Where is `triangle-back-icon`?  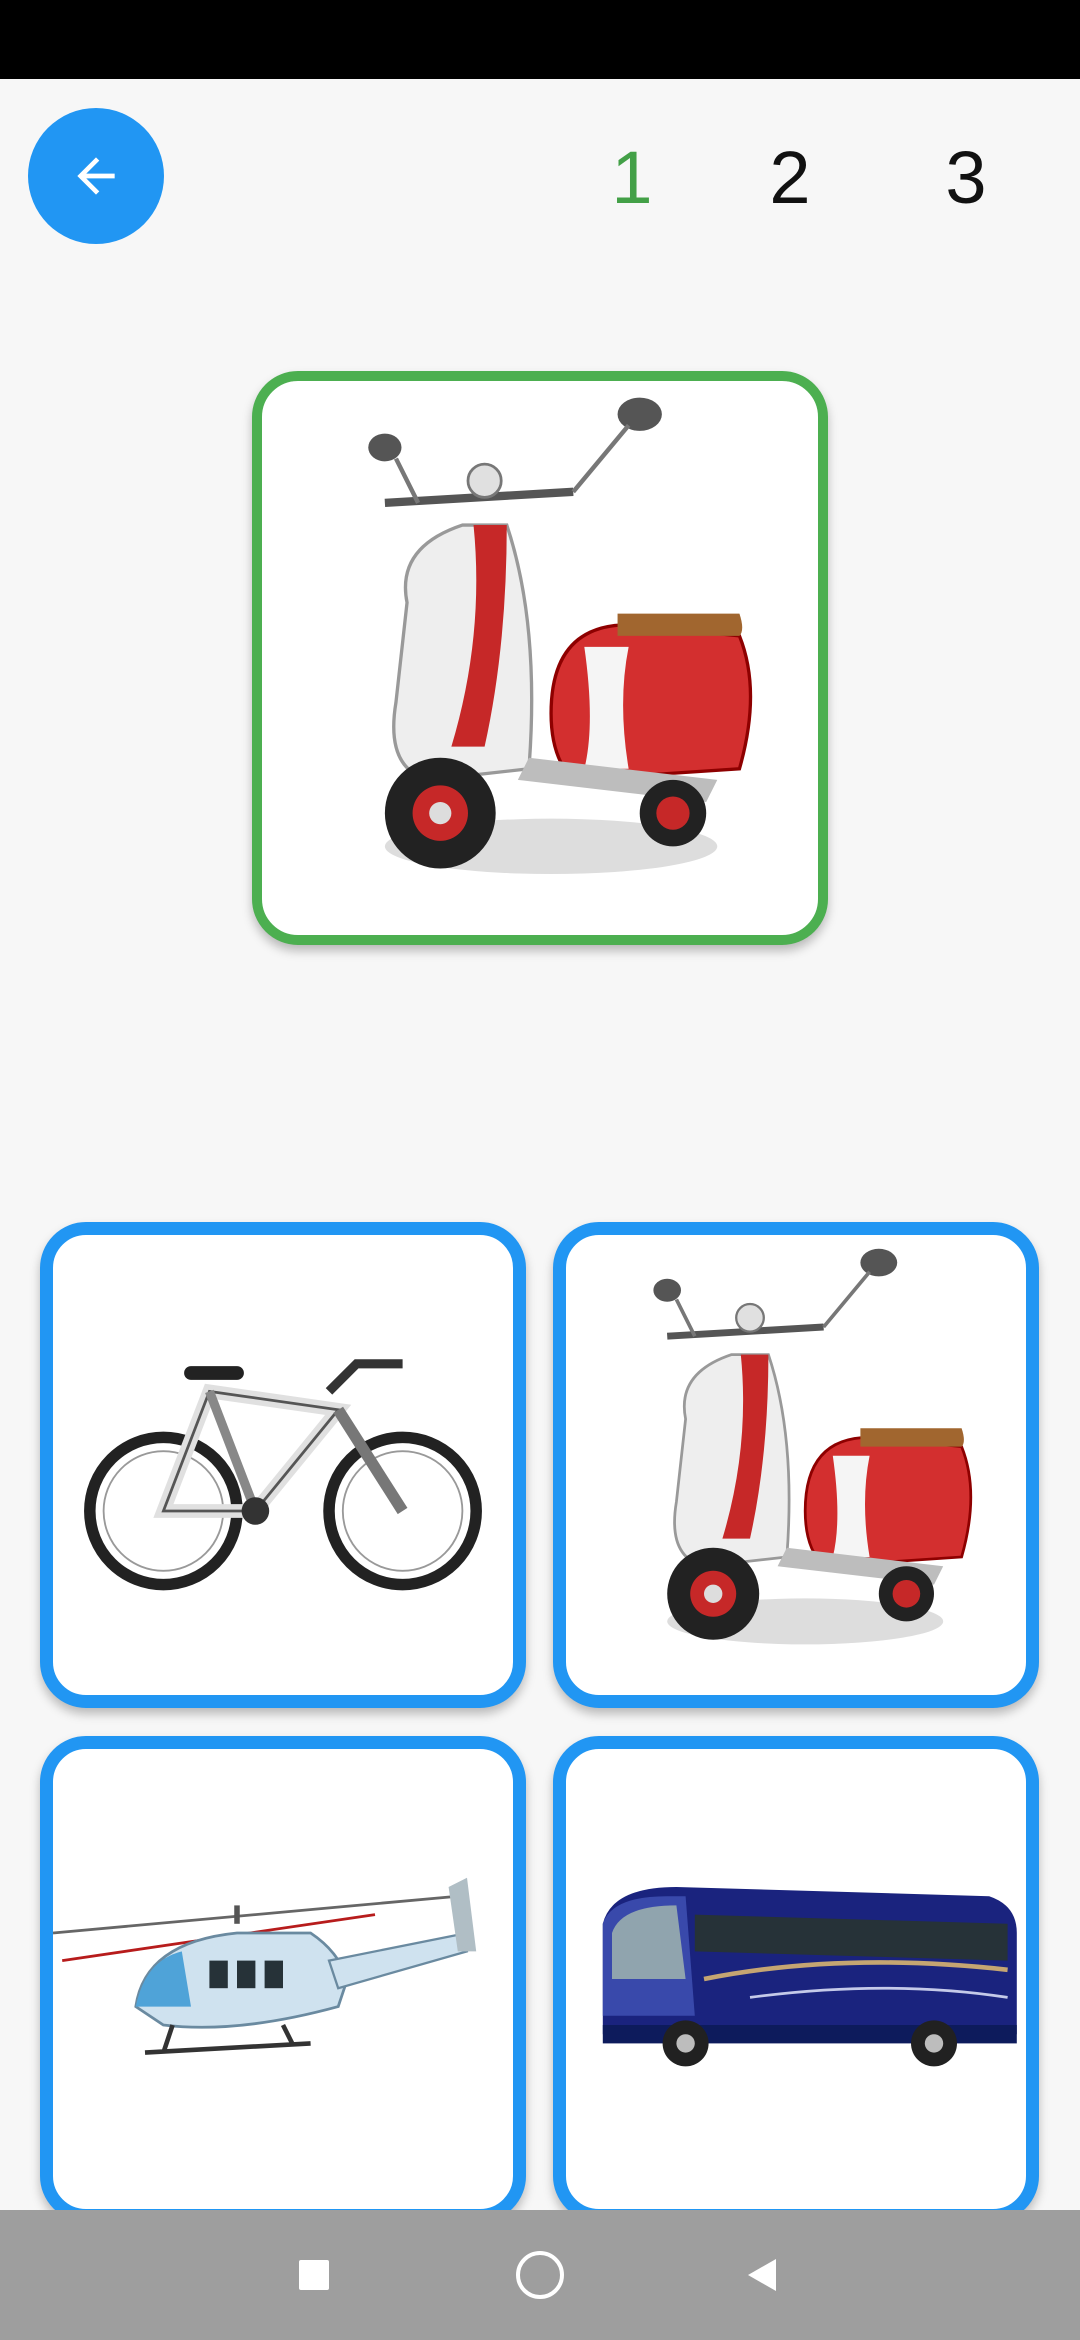 triangle-back-icon is located at coordinates (762, 2275).